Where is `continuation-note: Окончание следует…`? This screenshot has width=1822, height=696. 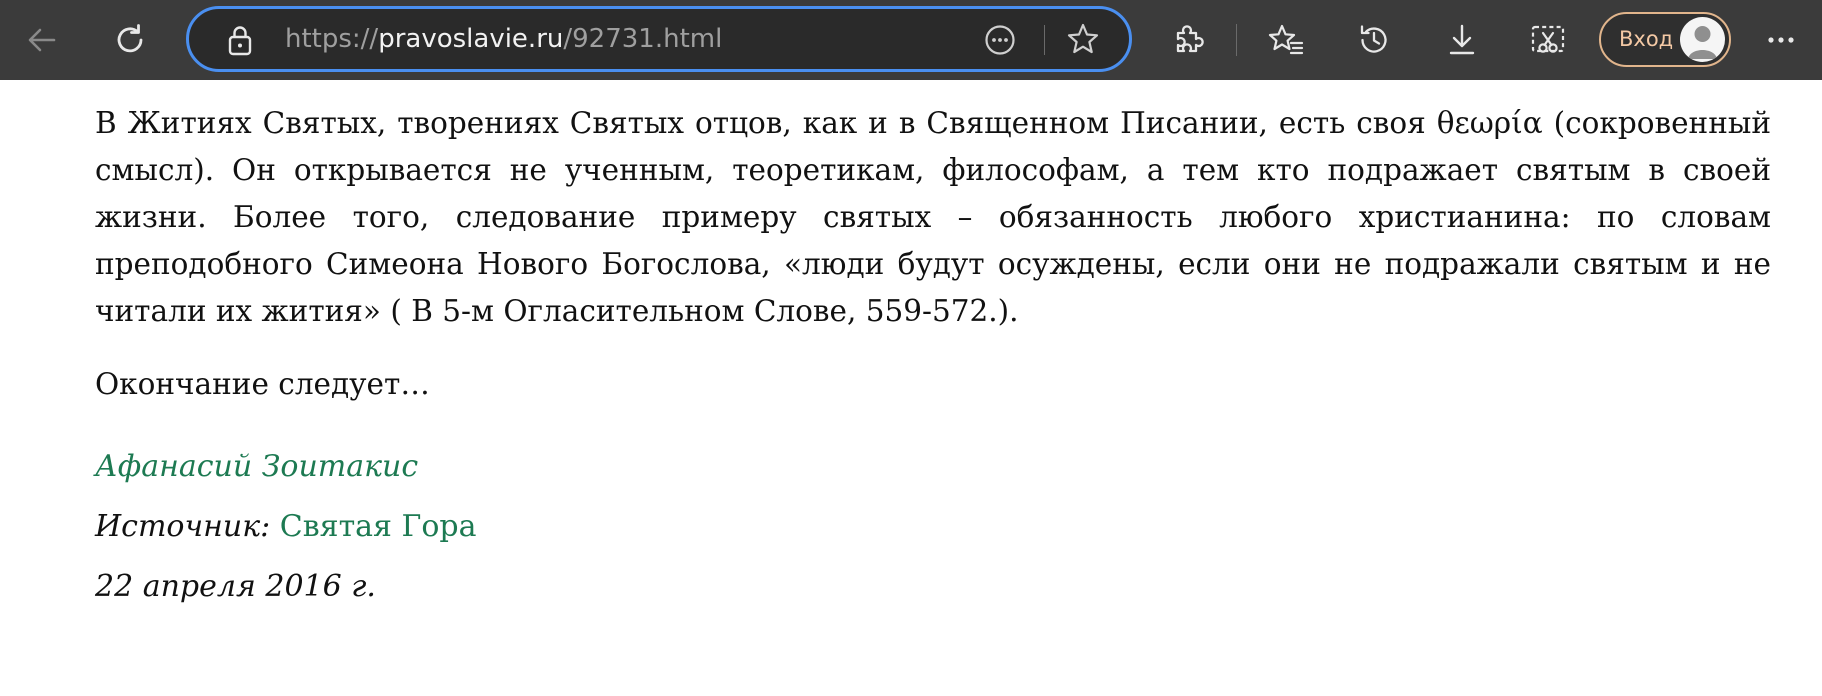 continuation-note: Окончание следует… is located at coordinates (262, 384).